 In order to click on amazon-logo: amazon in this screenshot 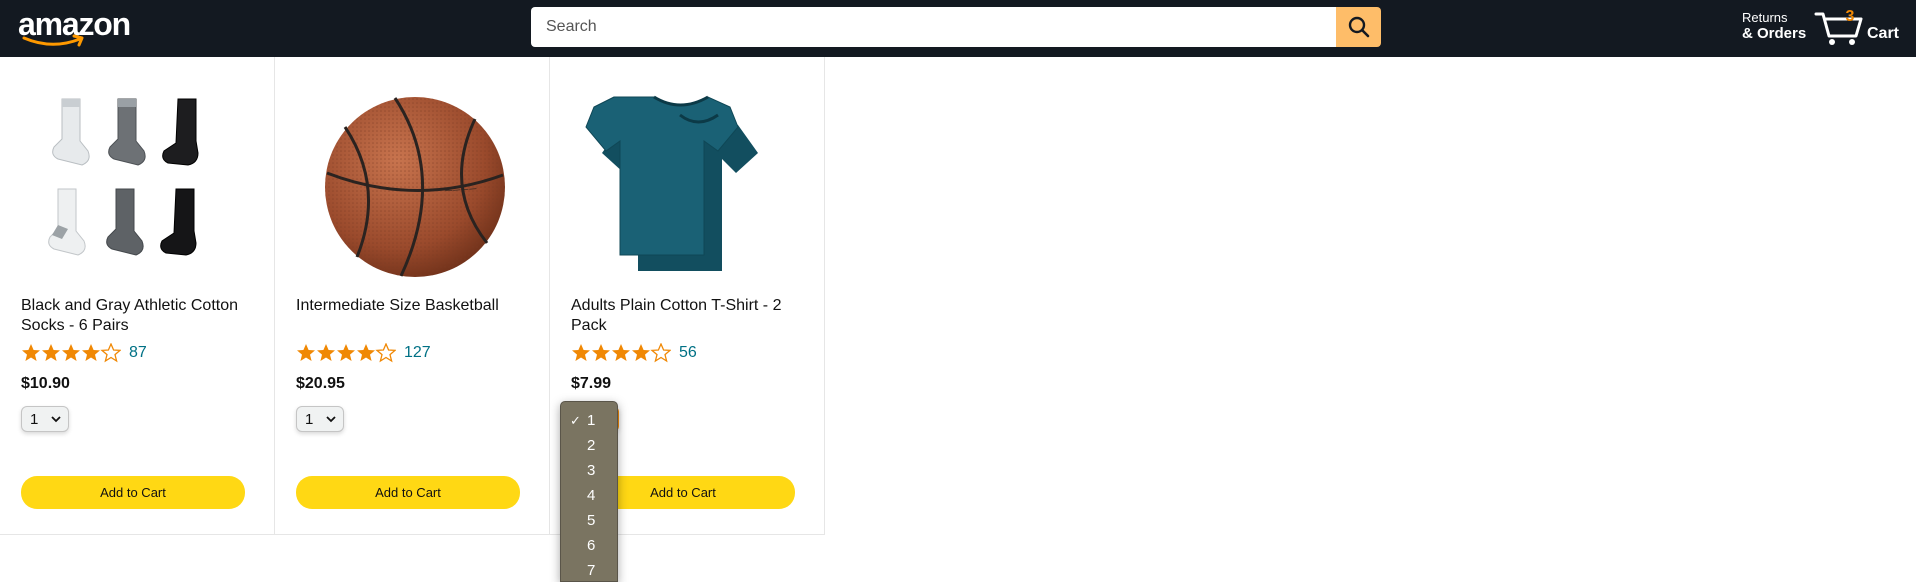, I will do `click(74, 28)`.